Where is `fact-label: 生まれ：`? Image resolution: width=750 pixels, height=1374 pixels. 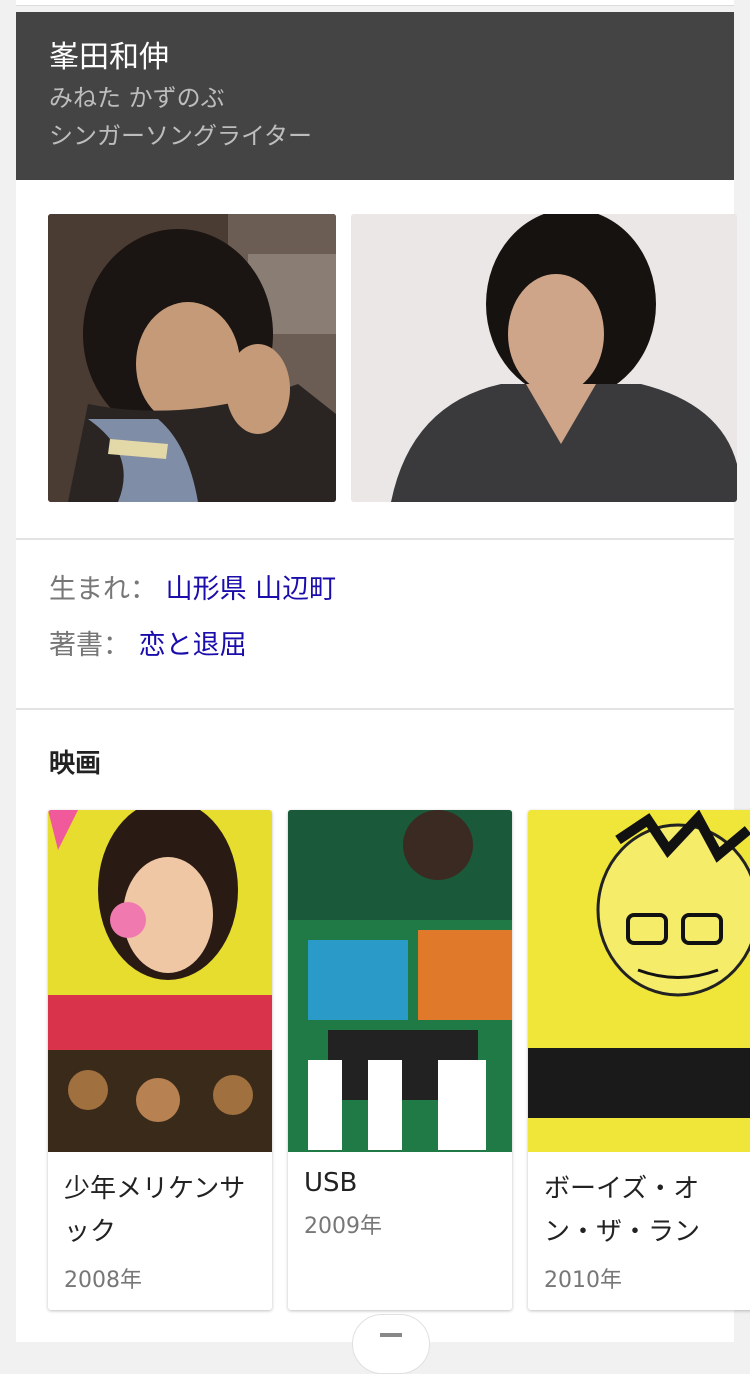 fact-label: 生まれ： is located at coordinates (103, 589).